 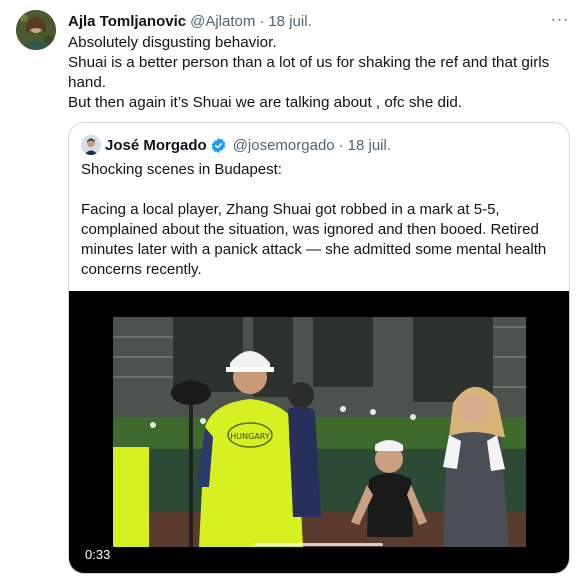 I want to click on quoted-tweet-header: José Morgado @josemorgado · 18 juil., so click(x=236, y=145).